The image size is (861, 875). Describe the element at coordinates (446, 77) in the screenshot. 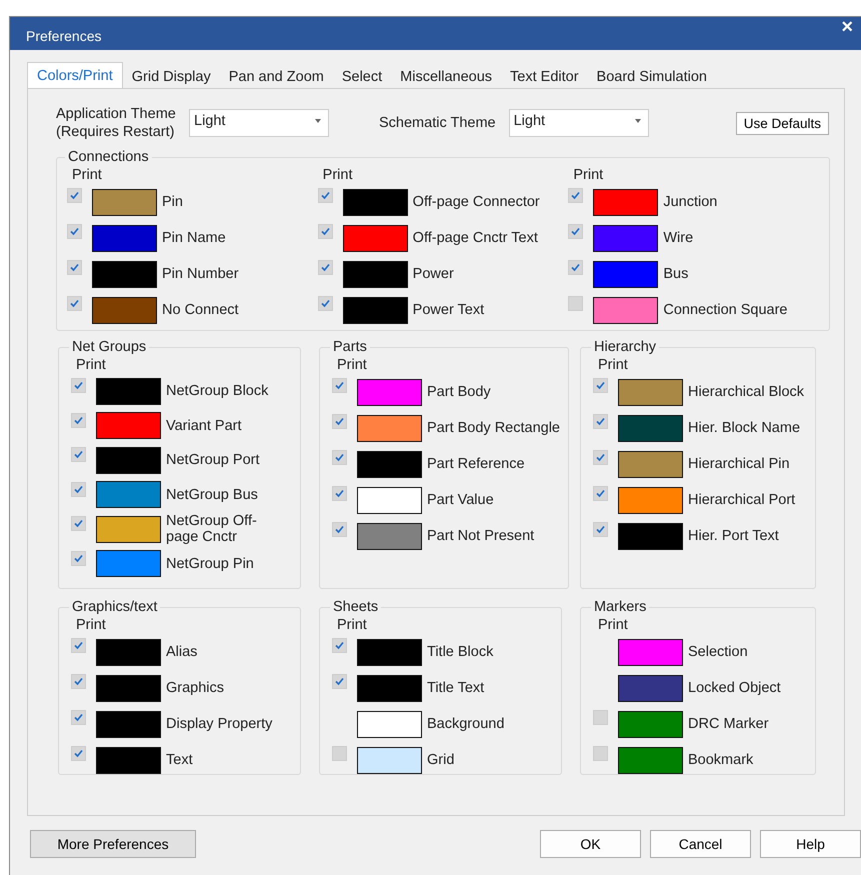

I see `tab: Miscellaneous` at that location.